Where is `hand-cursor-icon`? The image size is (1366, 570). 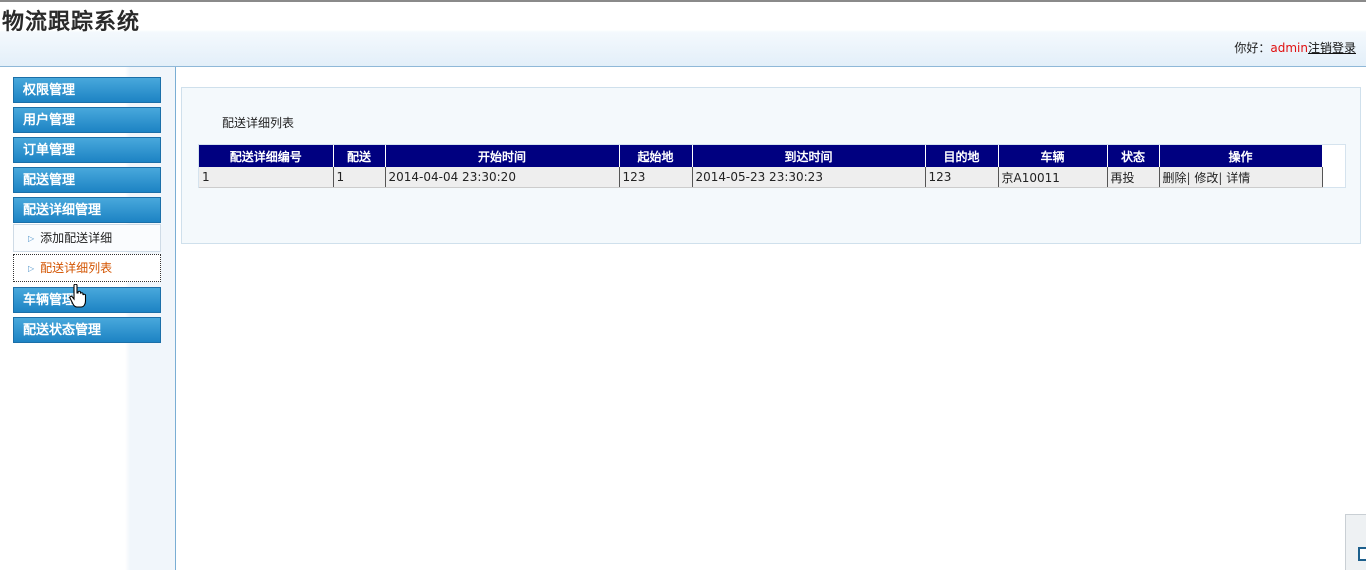 hand-cursor-icon is located at coordinates (78, 296).